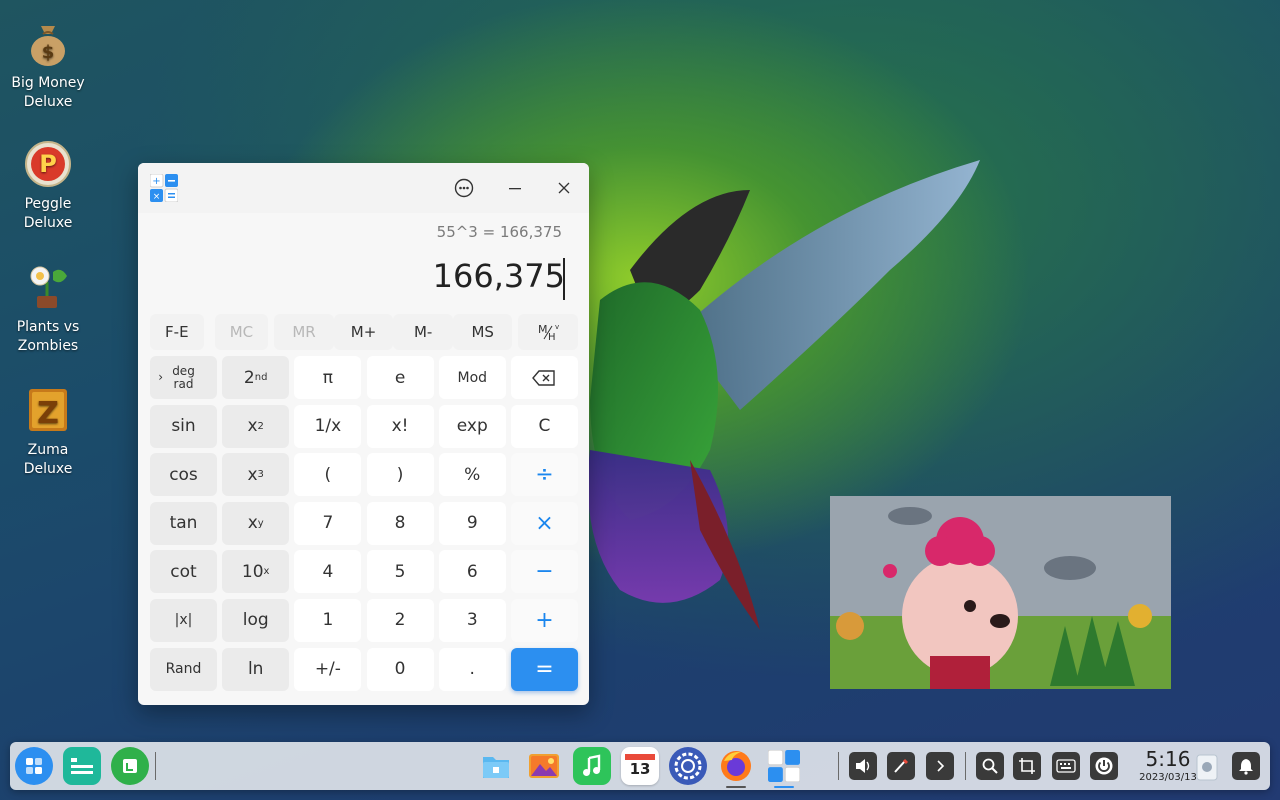  I want to click on desktop-icon-label: Peggle Deluxe, so click(48, 213).